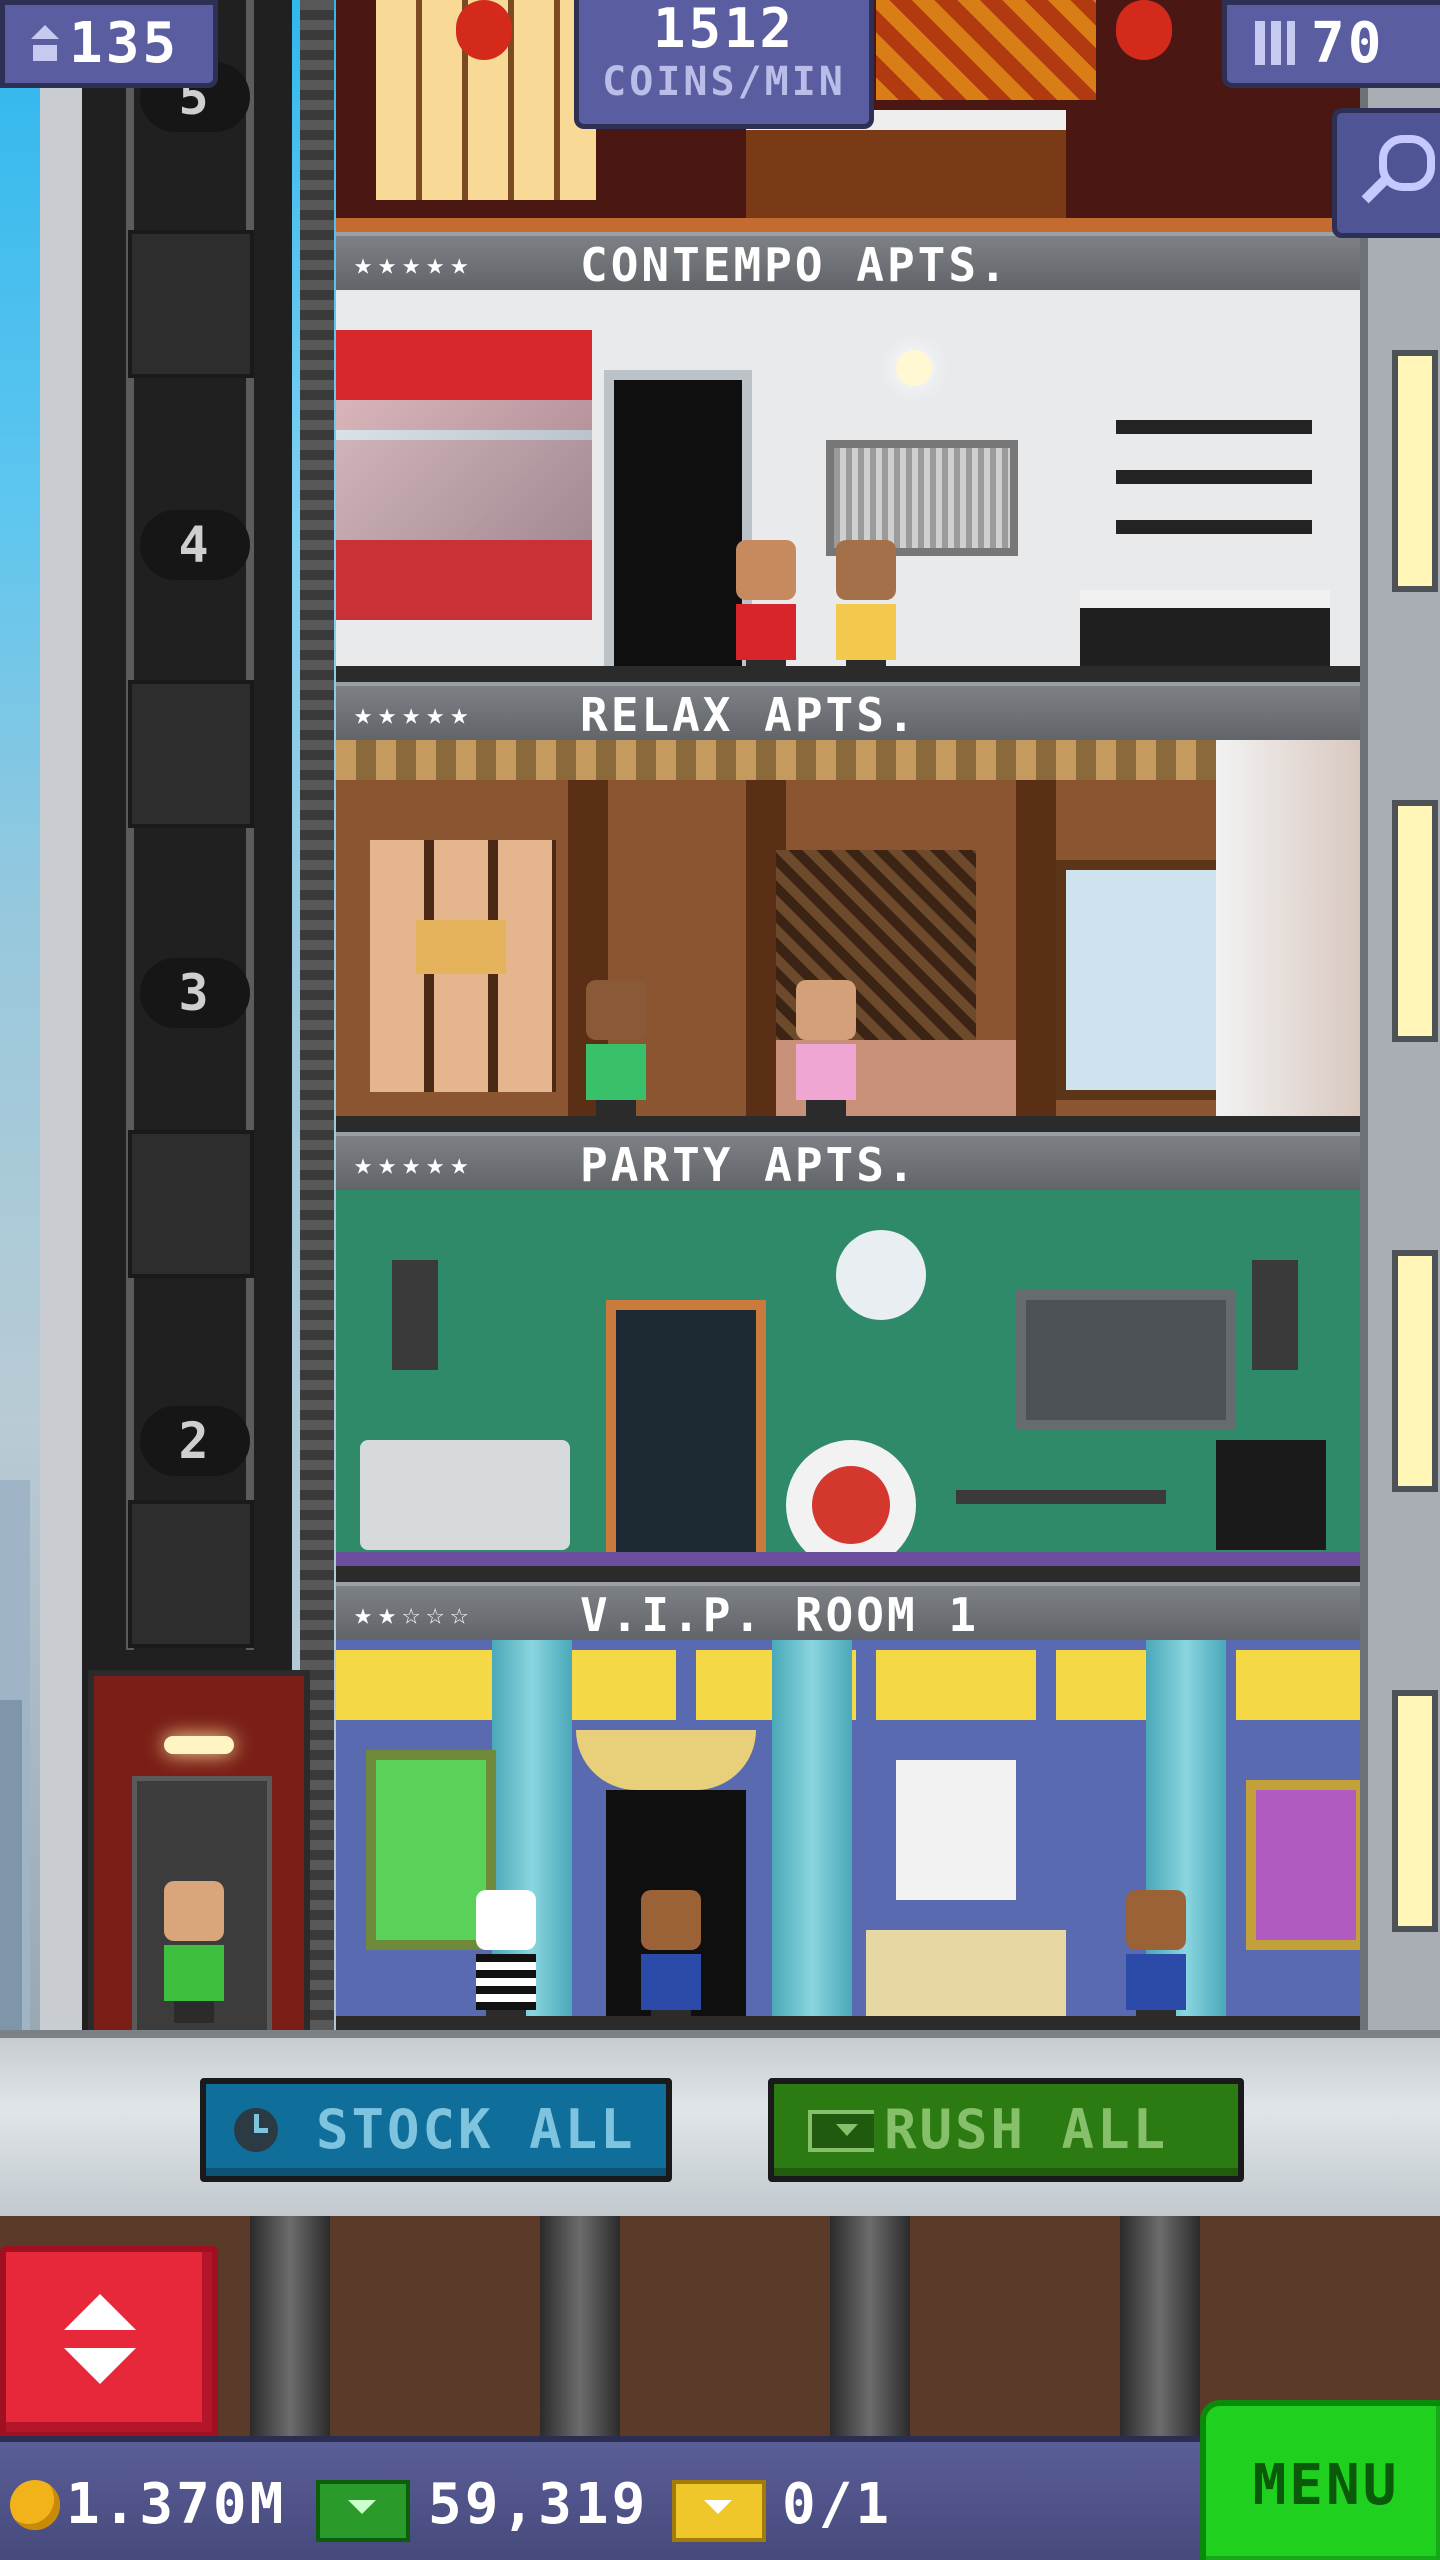 This screenshot has height=2560, width=1440. What do you see at coordinates (720, 2127) in the screenshot?
I see `action-bar: STOCK ALL RUSH ALL` at bounding box center [720, 2127].